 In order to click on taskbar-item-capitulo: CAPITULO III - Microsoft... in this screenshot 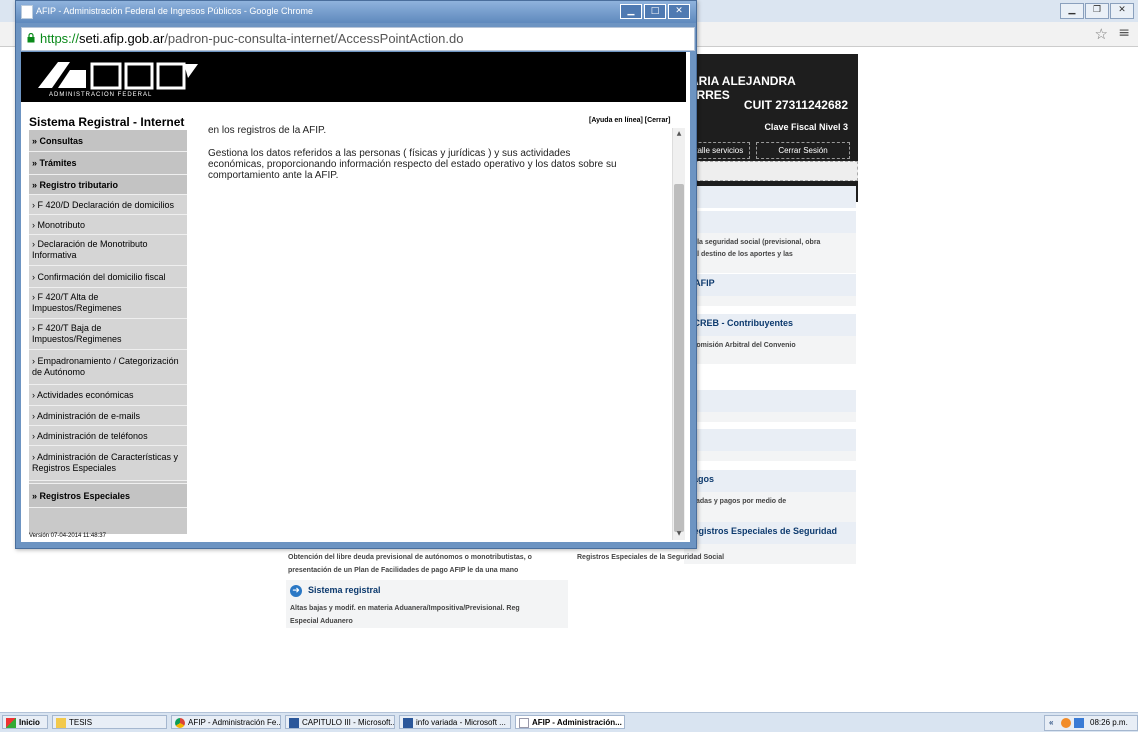, I will do `click(340, 722)`.